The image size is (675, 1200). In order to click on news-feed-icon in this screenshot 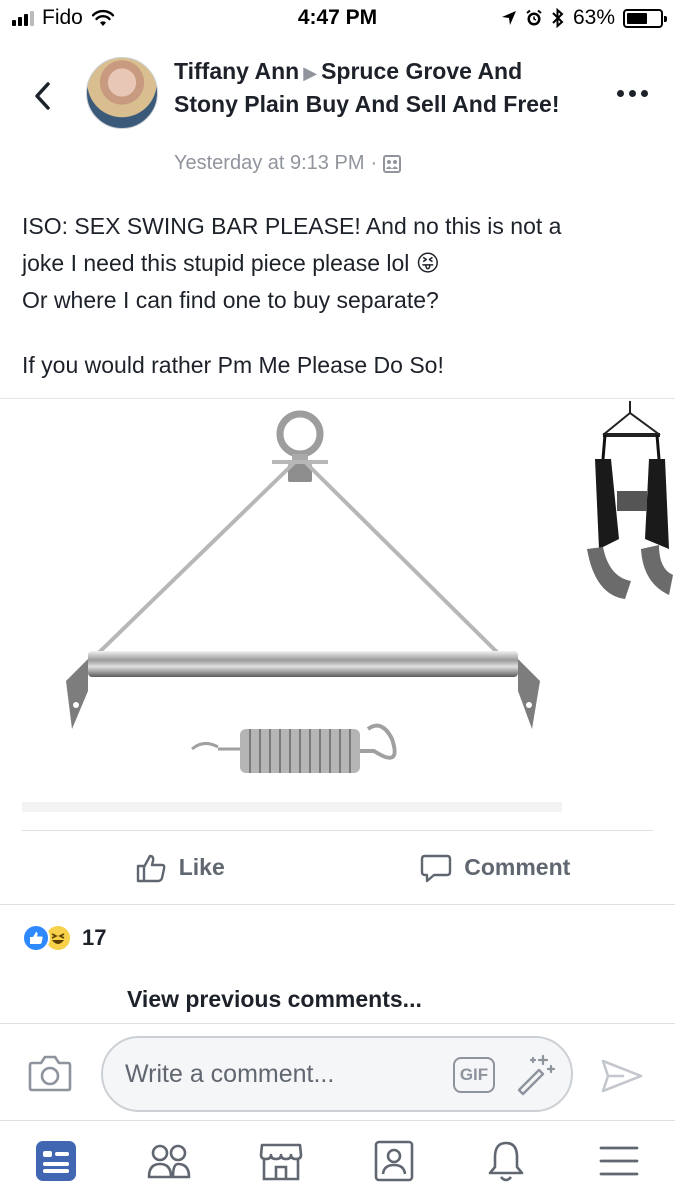, I will do `click(56, 1160)`.